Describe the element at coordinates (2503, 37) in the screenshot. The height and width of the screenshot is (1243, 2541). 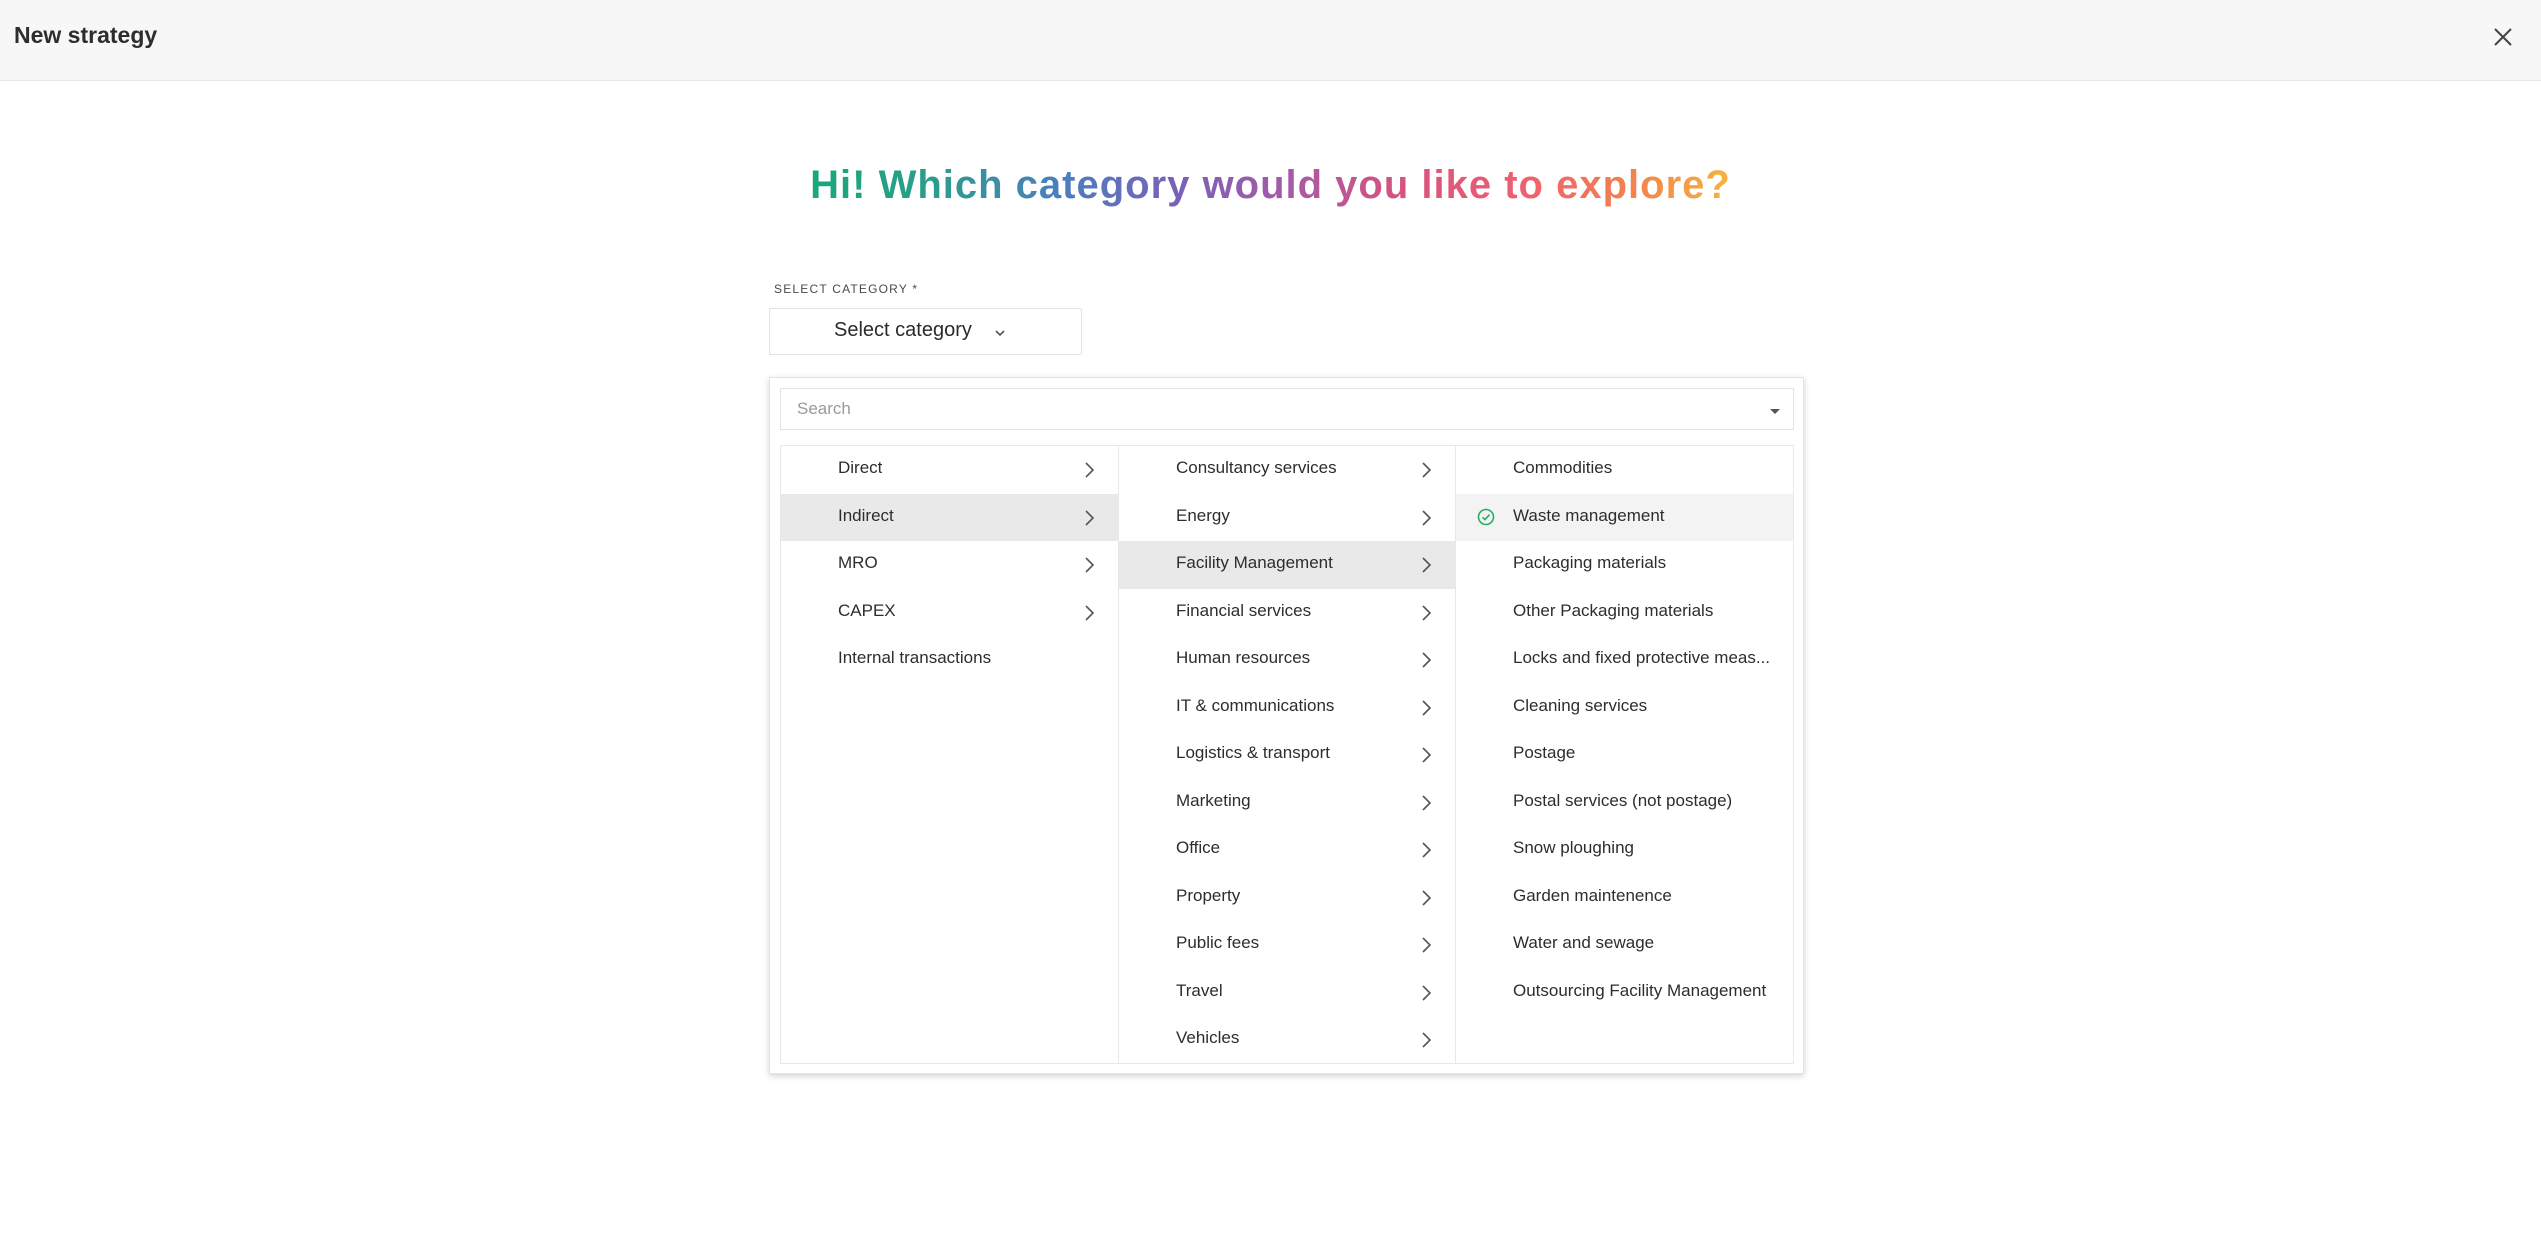
I see `close-icon` at that location.